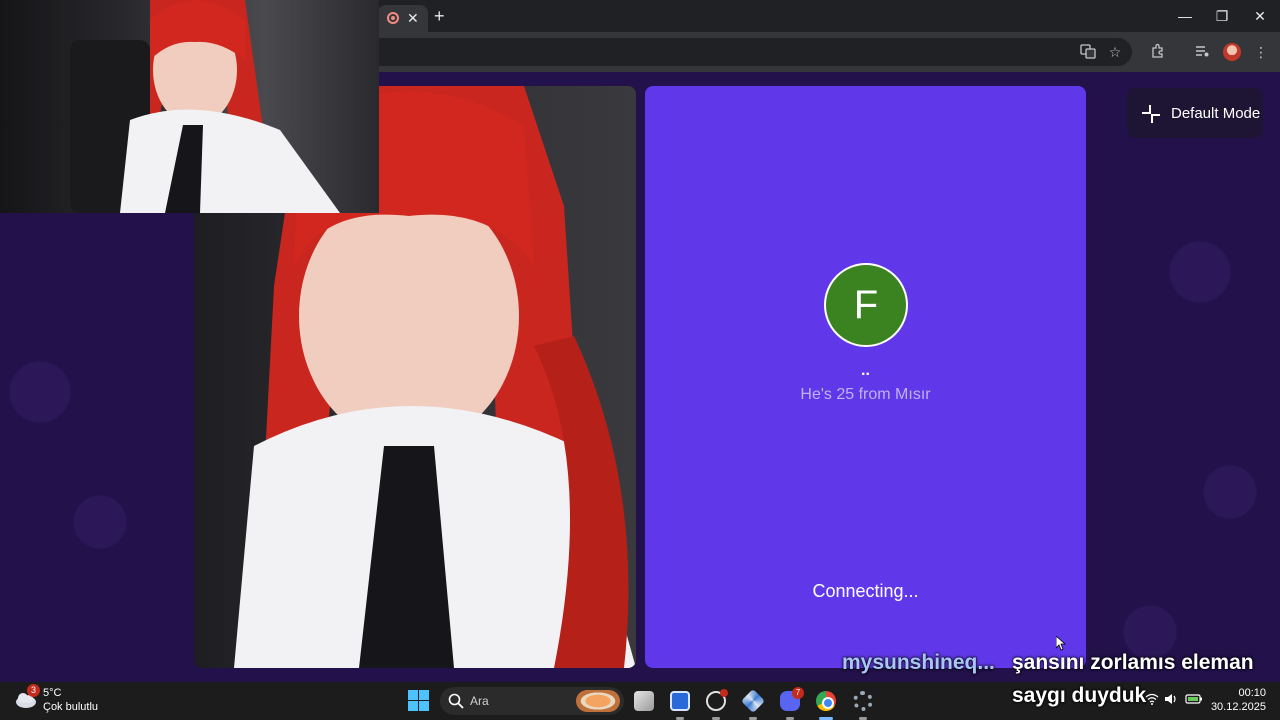 This screenshot has width=1280, height=720. I want to click on webcam-image, so click(205, 106).